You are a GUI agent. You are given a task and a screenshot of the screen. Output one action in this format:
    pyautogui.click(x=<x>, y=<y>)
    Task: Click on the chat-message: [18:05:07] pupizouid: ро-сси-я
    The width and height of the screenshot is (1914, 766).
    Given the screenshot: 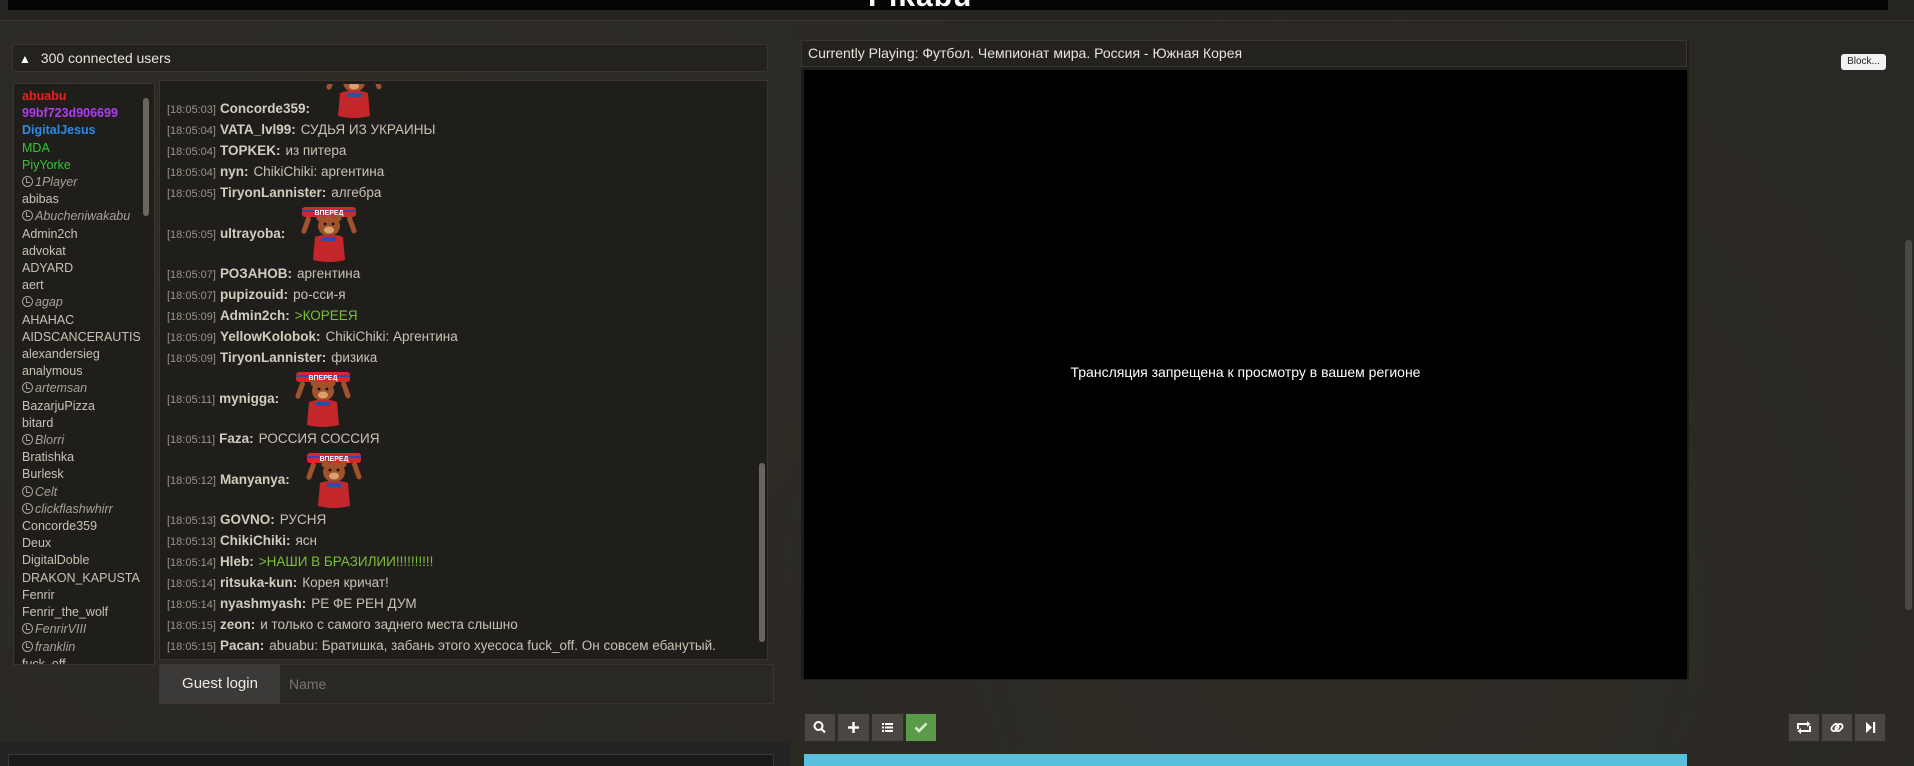 What is the action you would take?
    pyautogui.click(x=460, y=295)
    